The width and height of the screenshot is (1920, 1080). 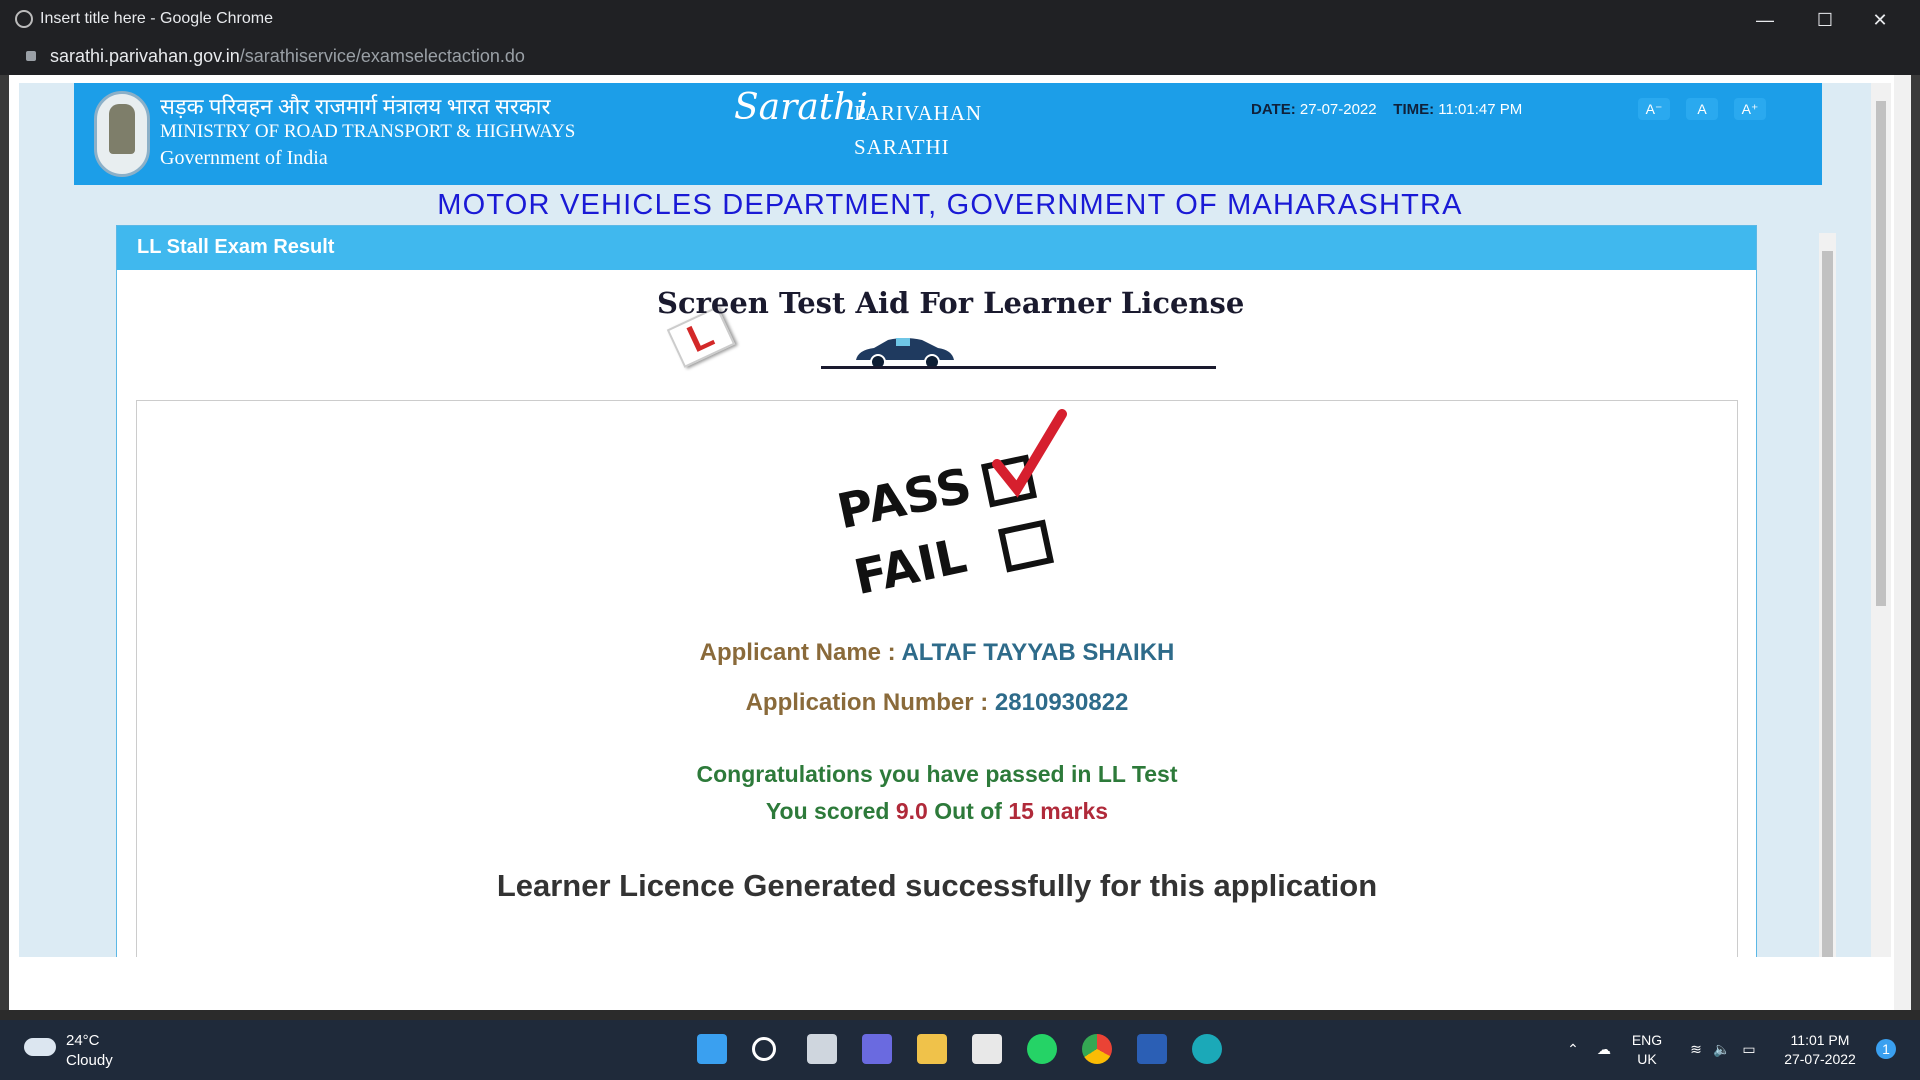 I want to click on time-value: 11:01:47 PM, so click(x=1480, y=109).